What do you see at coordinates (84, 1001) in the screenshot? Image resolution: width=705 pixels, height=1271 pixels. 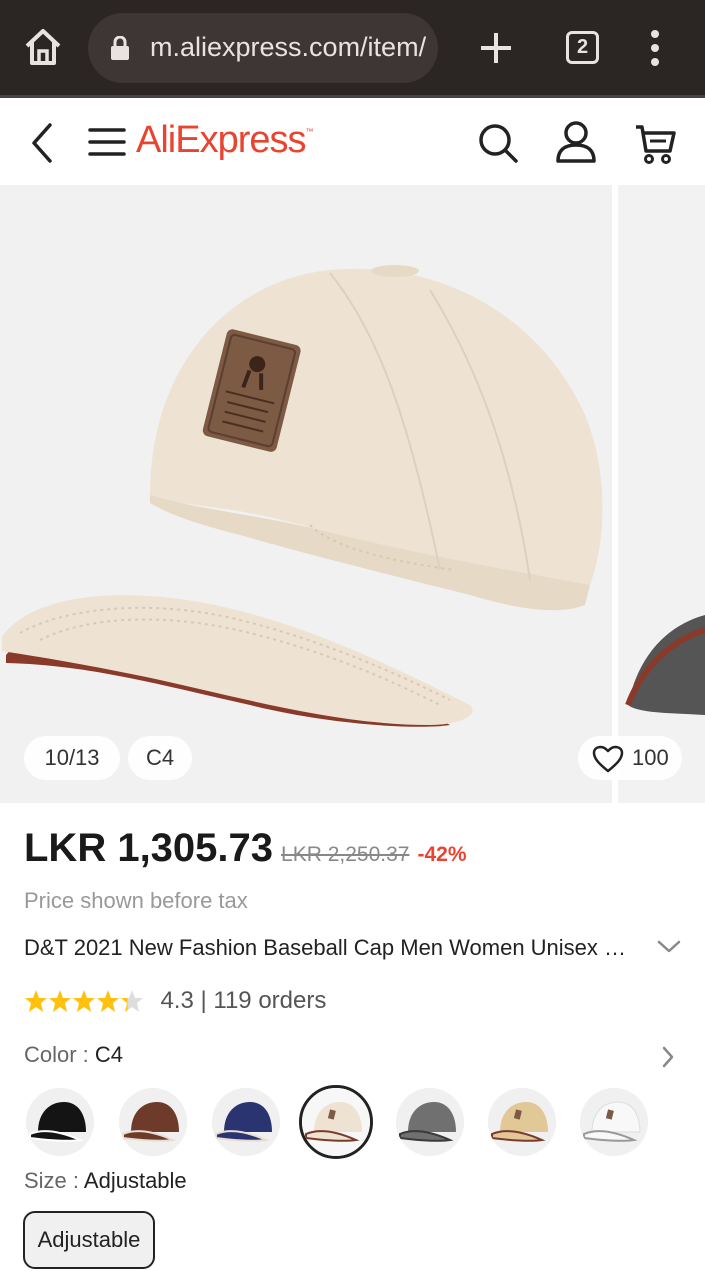 I see `star-rating-icon` at bounding box center [84, 1001].